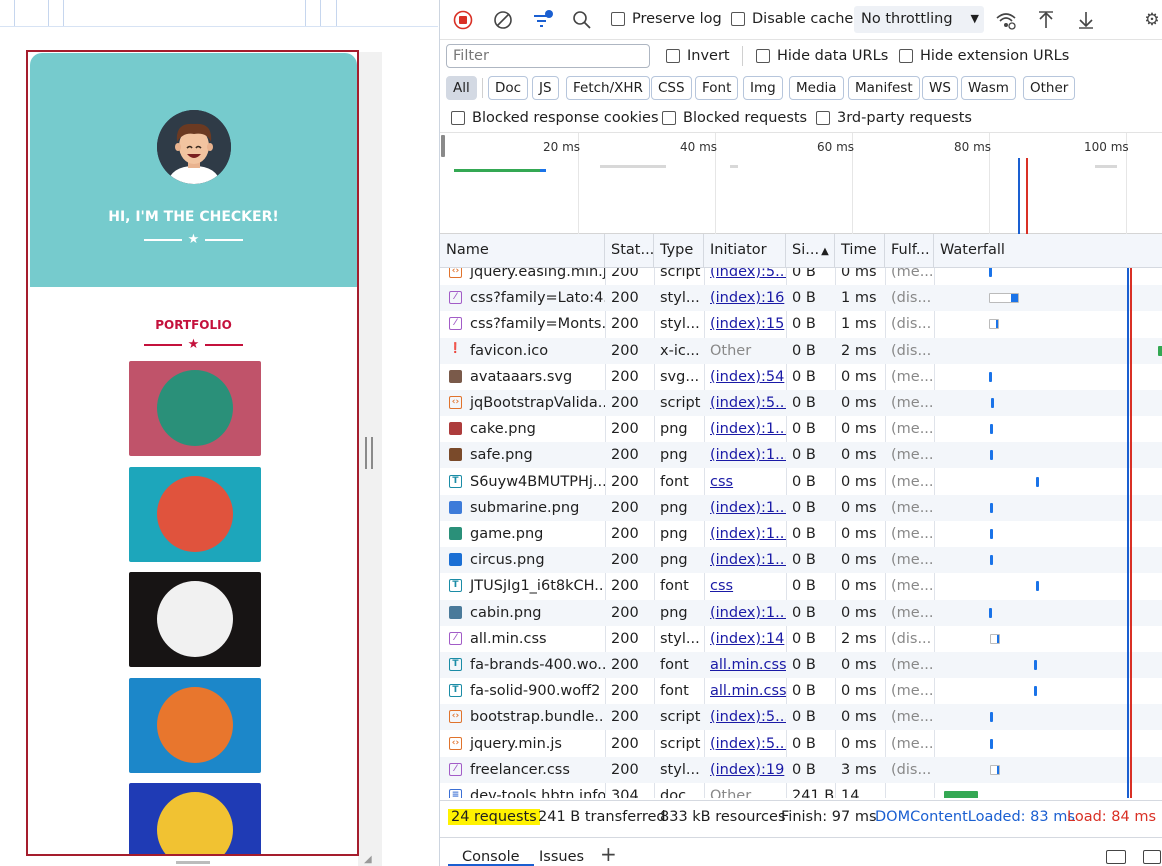 The image size is (1162, 866). What do you see at coordinates (561, 857) in the screenshot?
I see `tab-issues: Issues` at bounding box center [561, 857].